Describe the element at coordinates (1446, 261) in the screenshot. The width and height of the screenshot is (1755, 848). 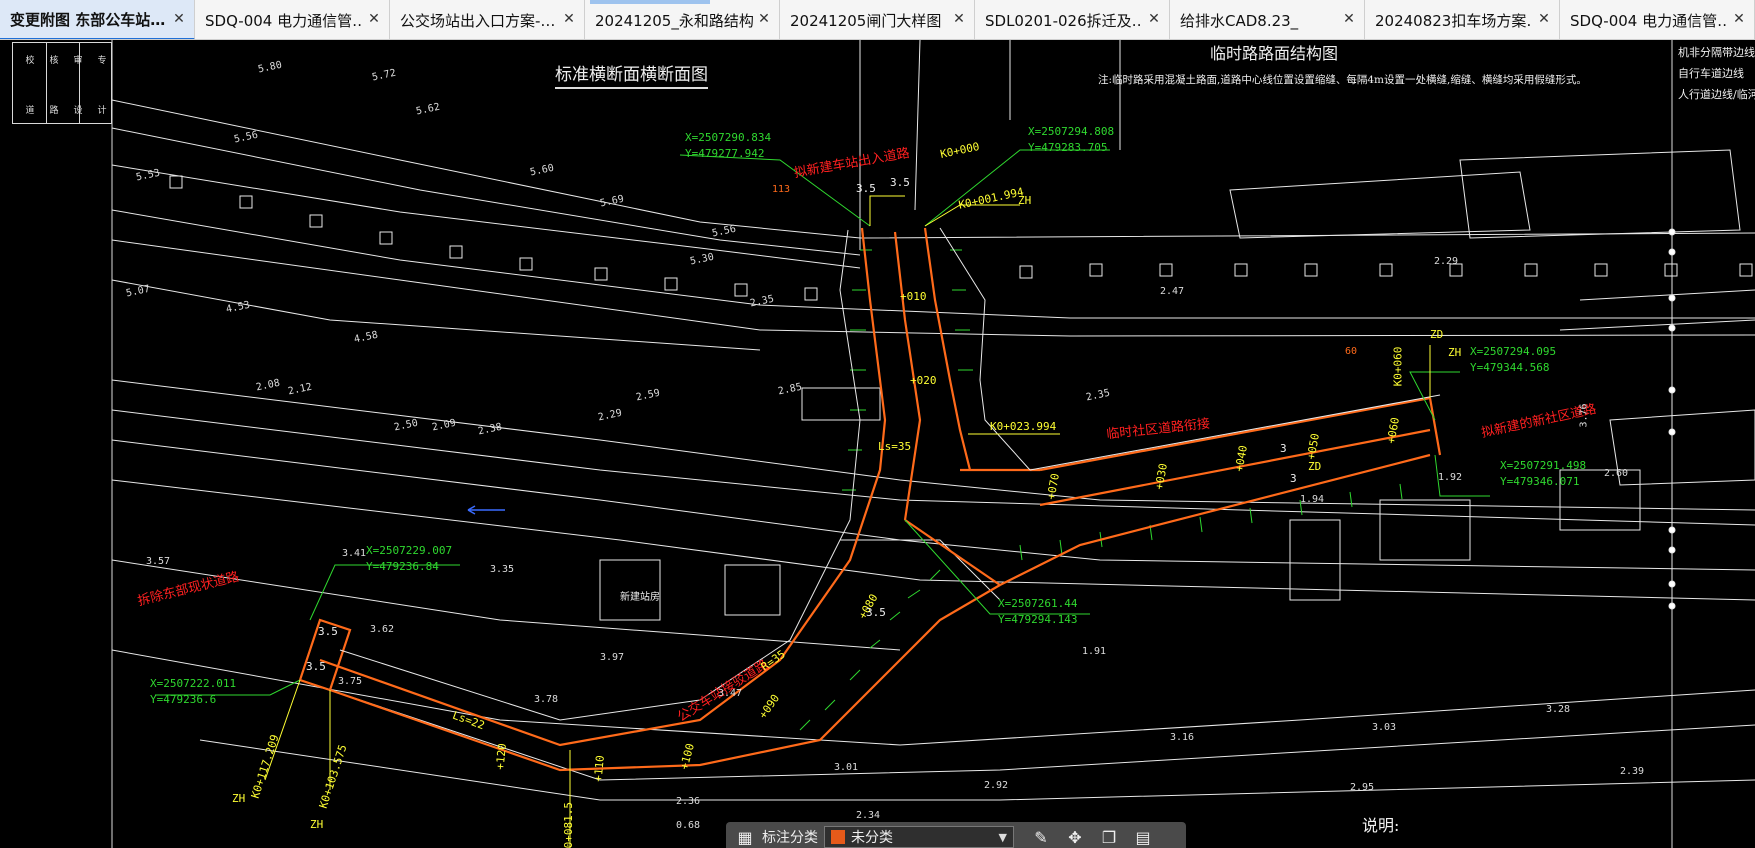
I see `elevation-label: 2.29` at that location.